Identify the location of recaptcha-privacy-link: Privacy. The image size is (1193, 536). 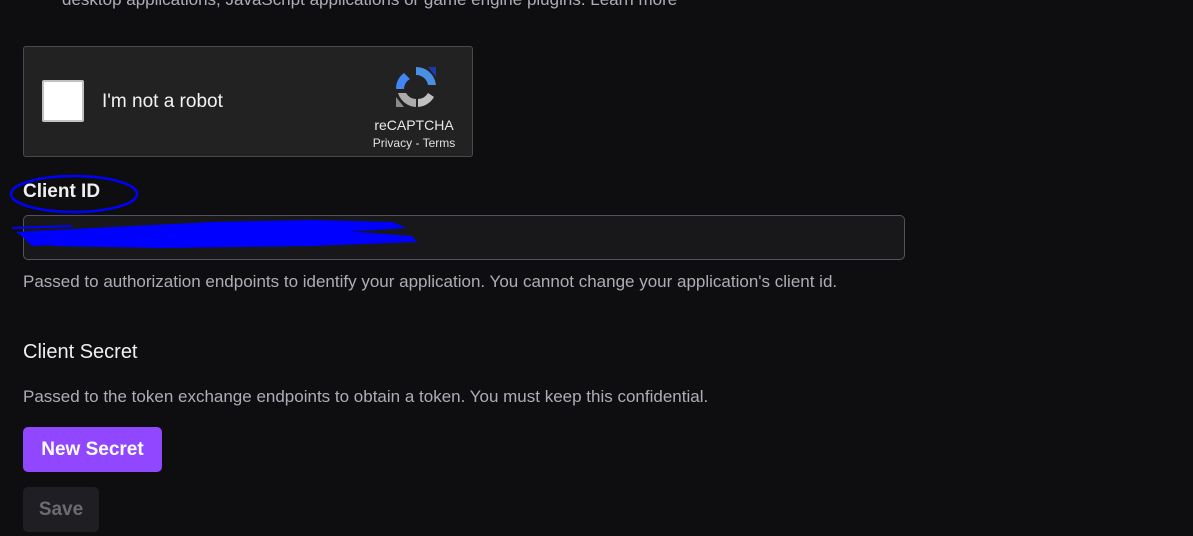
(392, 143).